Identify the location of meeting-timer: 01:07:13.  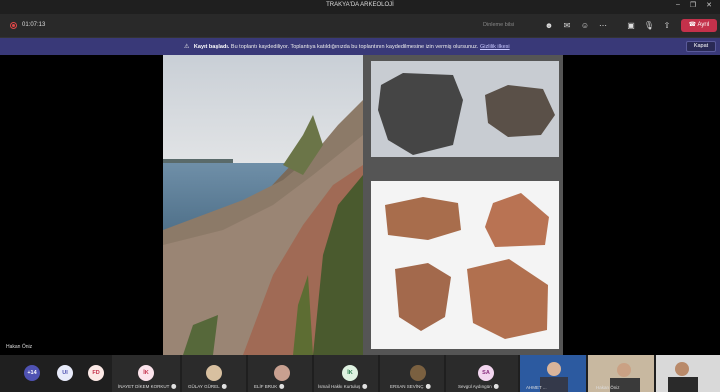
(34, 25).